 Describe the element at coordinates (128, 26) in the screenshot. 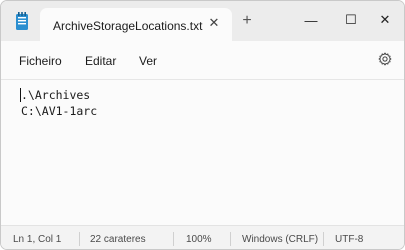

I see `tab-title: ArchiveStorageLocations.txt` at that location.